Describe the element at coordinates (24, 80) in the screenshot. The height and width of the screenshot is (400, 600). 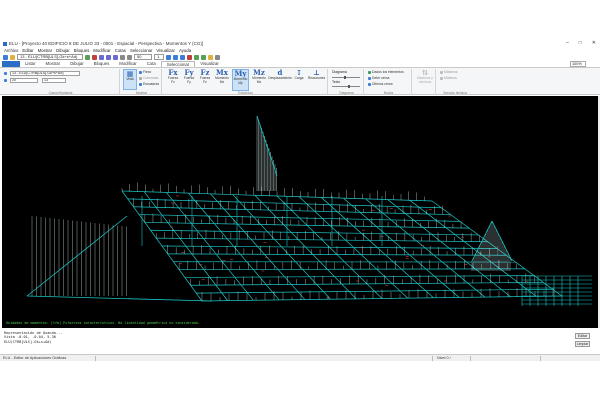
I see `case-number-combo: 20` at that location.